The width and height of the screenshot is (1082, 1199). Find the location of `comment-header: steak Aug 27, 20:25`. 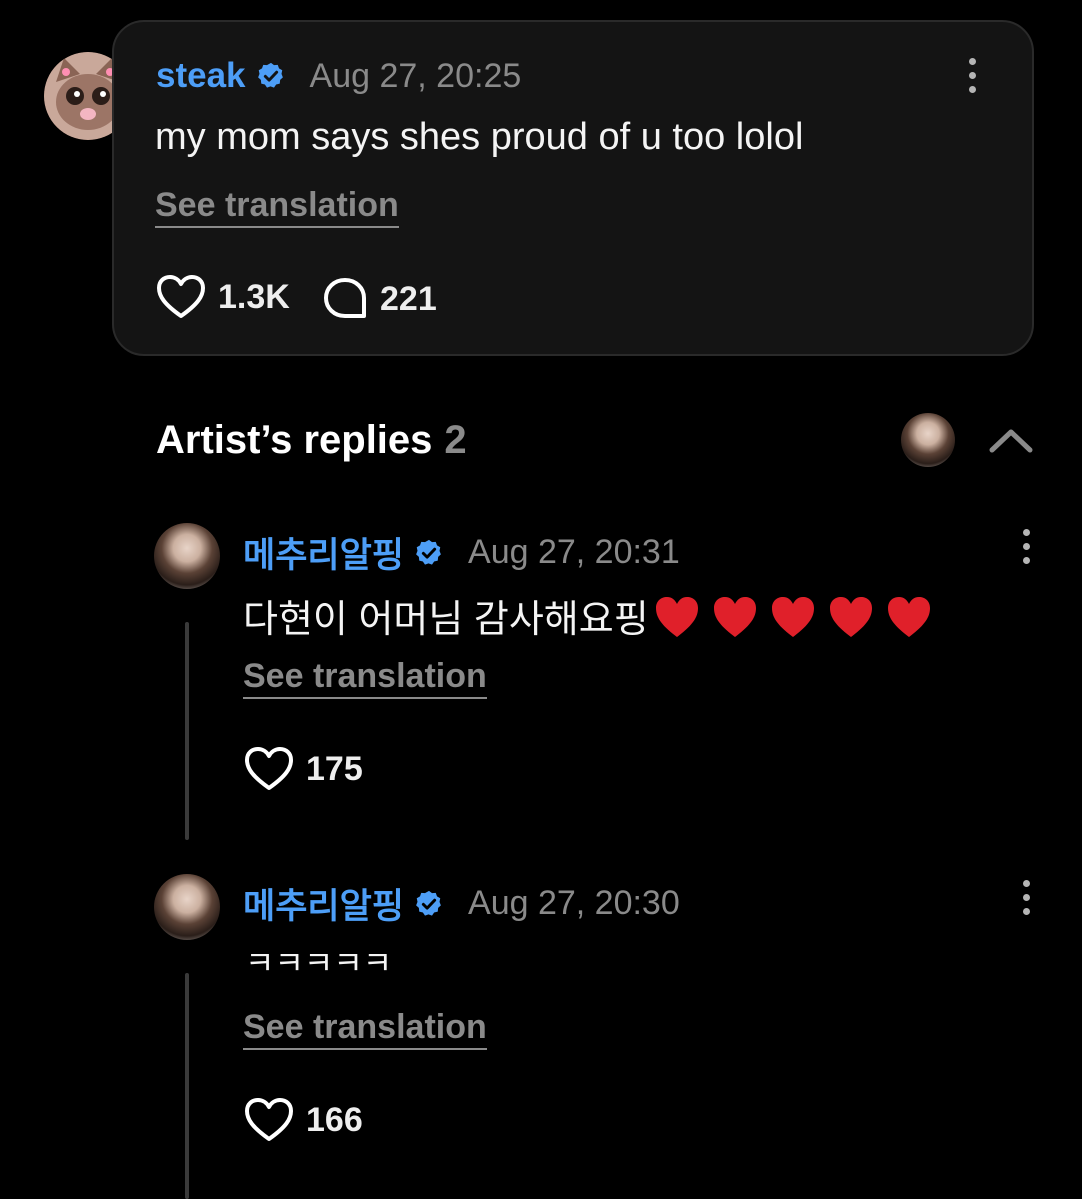

comment-header: steak Aug 27, 20:25 is located at coordinates (338, 76).